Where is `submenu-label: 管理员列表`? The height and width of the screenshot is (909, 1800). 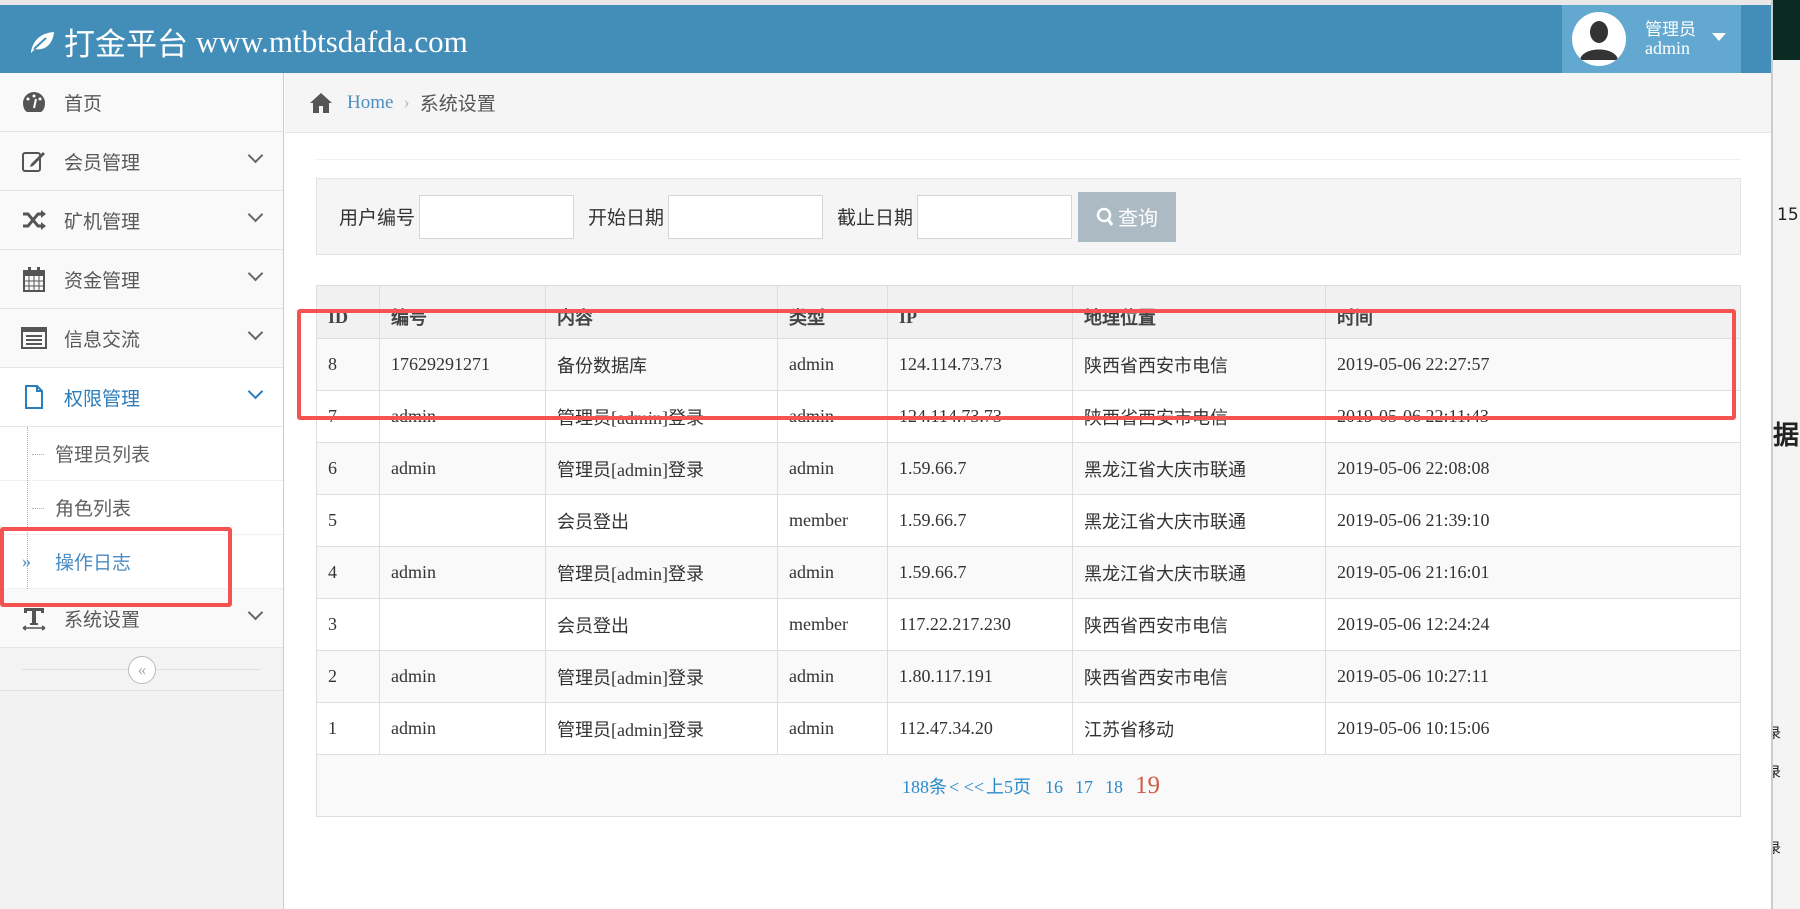
submenu-label: 管理员列表 is located at coordinates (103, 455).